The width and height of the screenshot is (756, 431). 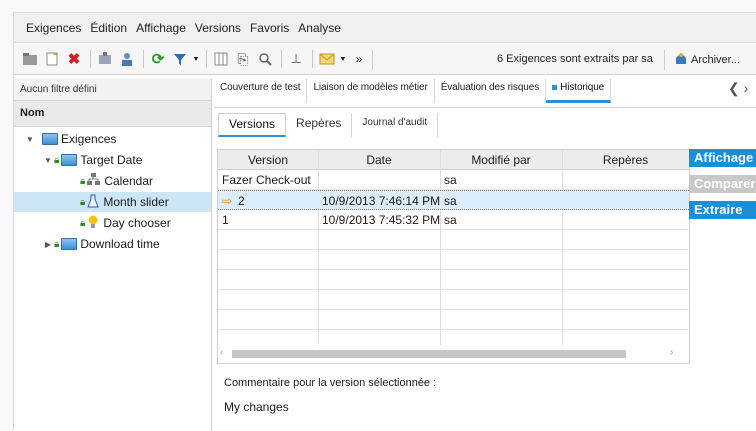 What do you see at coordinates (93, 223) in the screenshot?
I see `lightbulb-icon` at bounding box center [93, 223].